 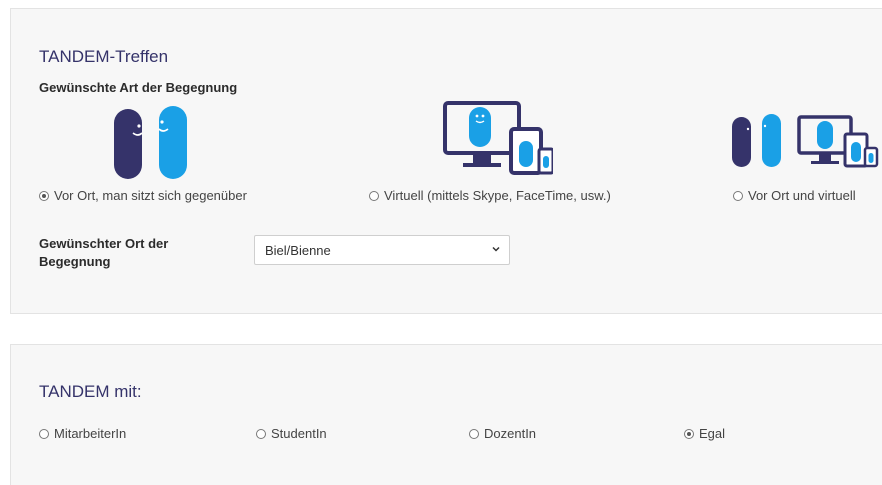 What do you see at coordinates (44, 195) in the screenshot?
I see `radio-in-person` at bounding box center [44, 195].